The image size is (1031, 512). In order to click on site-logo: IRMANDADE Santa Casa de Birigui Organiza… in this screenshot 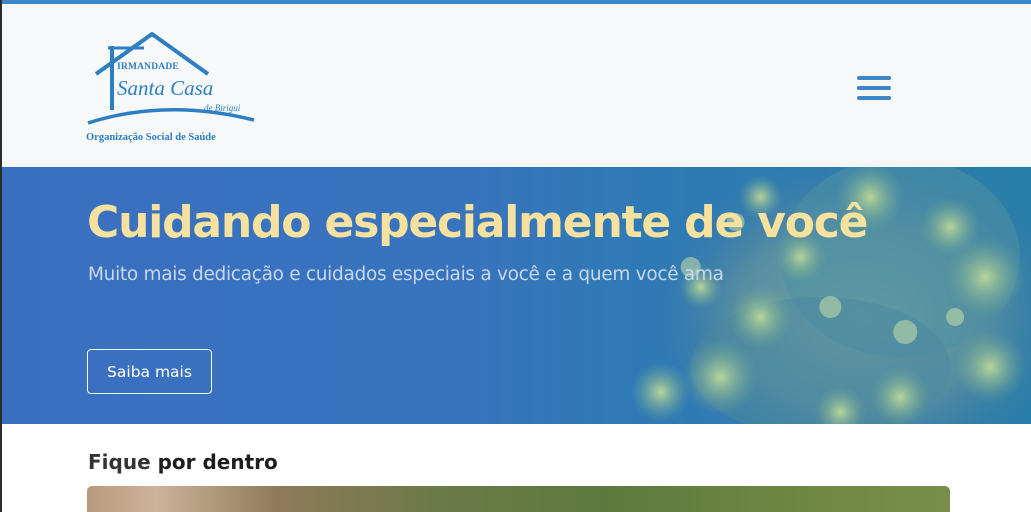, I will do `click(171, 88)`.